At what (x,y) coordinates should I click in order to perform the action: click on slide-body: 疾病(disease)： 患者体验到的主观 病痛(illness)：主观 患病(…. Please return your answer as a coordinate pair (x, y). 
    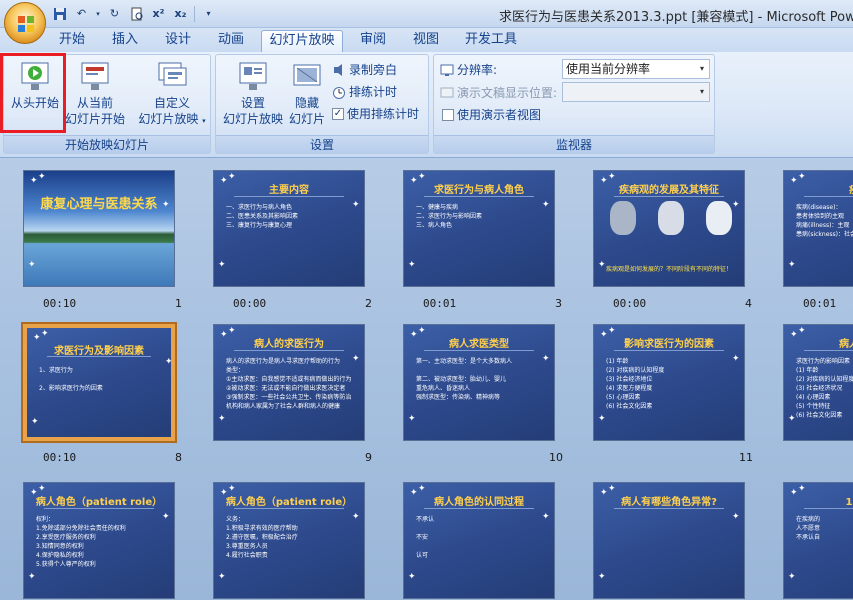
    Looking at the image, I should click on (824, 221).